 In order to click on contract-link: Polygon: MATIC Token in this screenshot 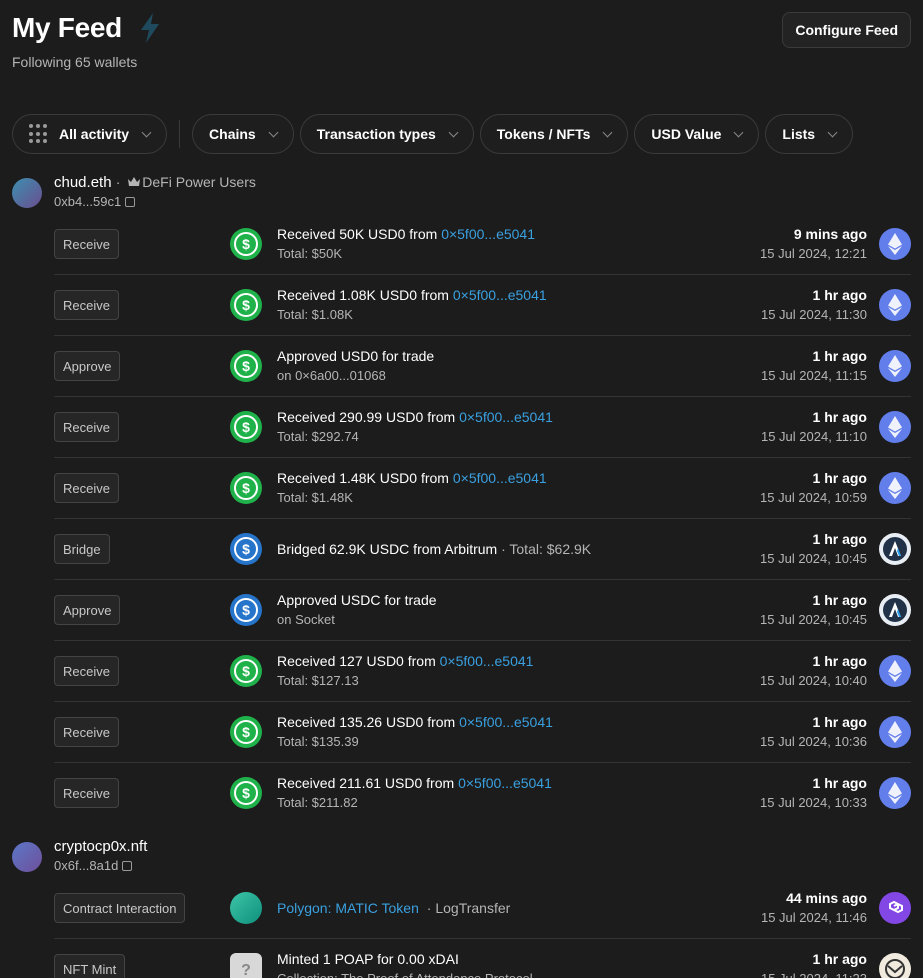, I will do `click(348, 908)`.